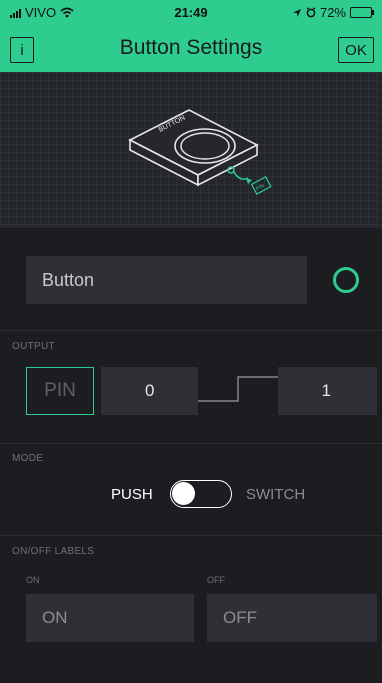 The image size is (382, 683). What do you see at coordinates (201, 494) in the screenshot?
I see `mode-toggle` at bounding box center [201, 494].